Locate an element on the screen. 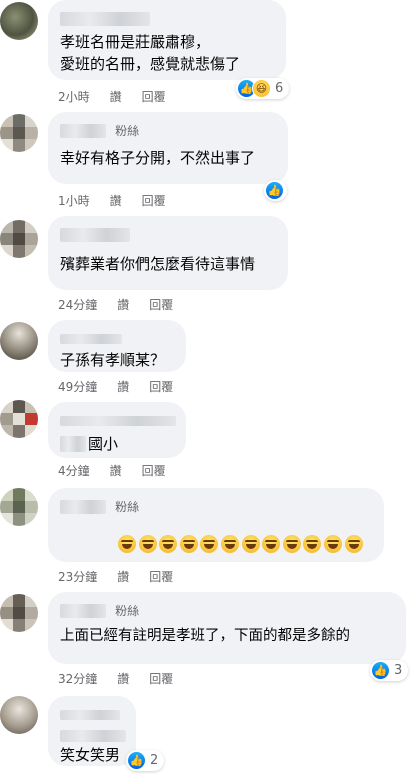  comment-actions: 32分鐘 讚 回覆 is located at coordinates (115, 678).